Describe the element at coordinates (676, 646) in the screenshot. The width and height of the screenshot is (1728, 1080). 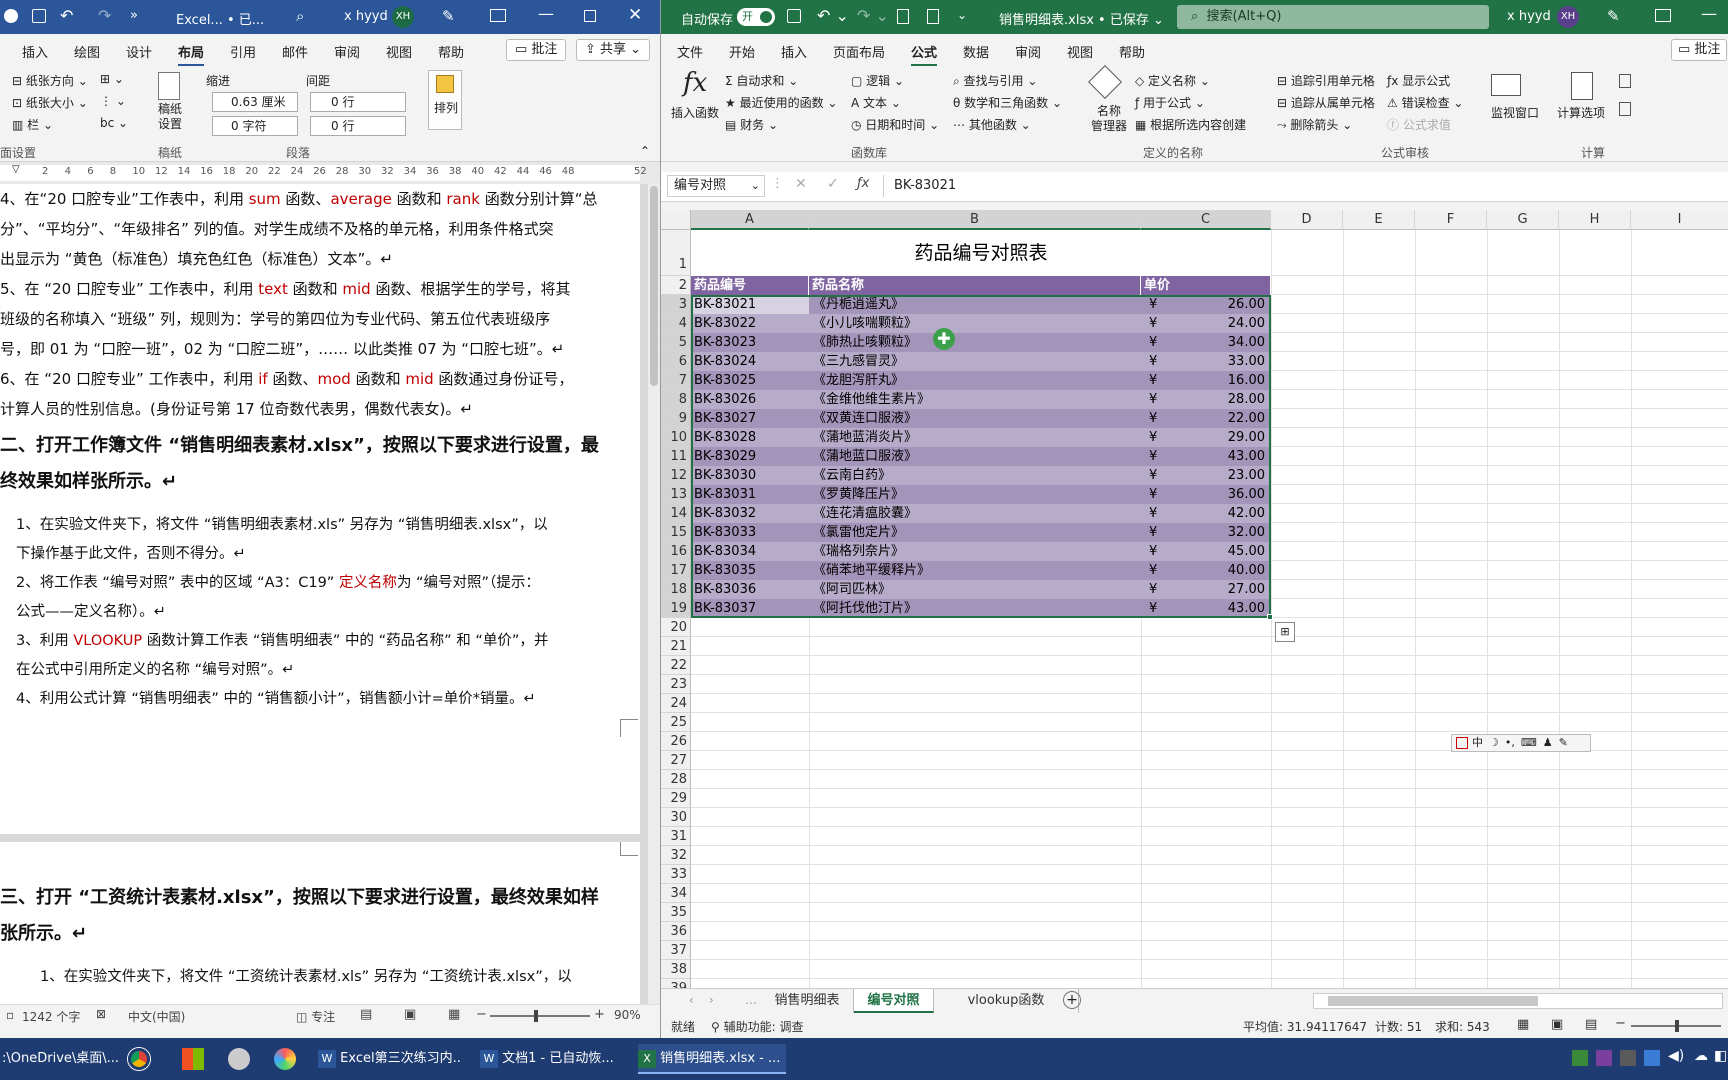
I see `row-header-21: 21` at that location.